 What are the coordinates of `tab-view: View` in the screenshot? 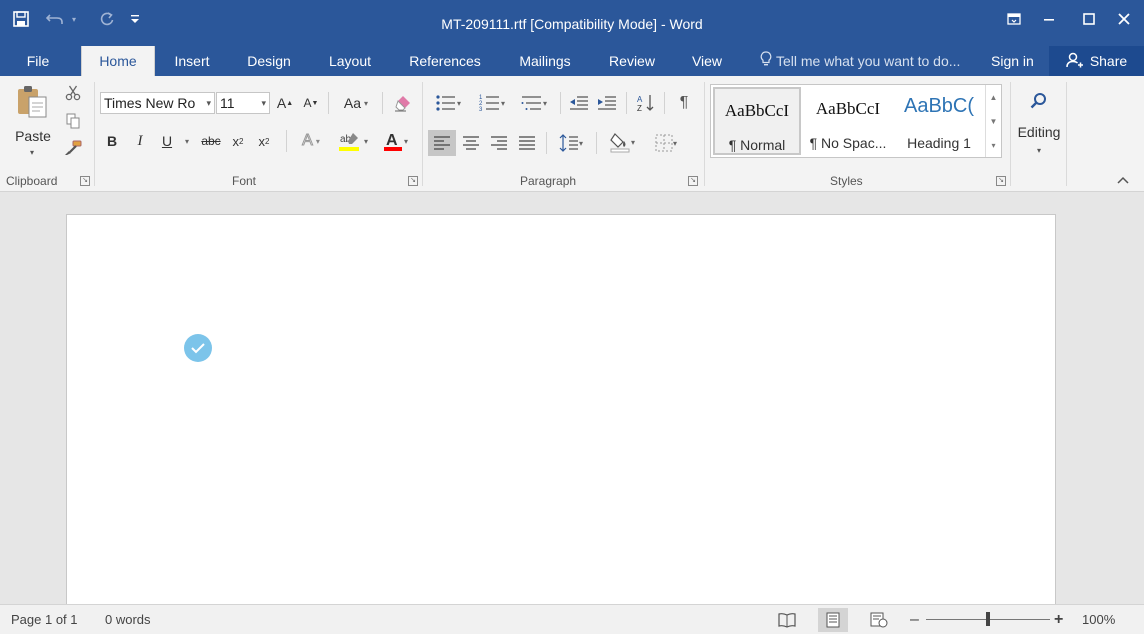 It's located at (707, 61).